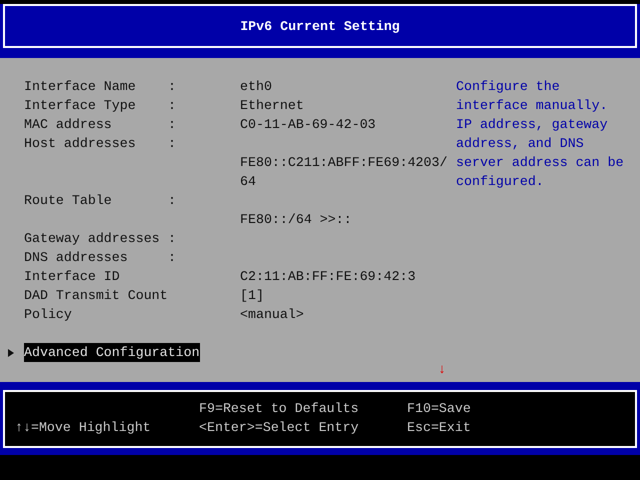 The image size is (640, 480). What do you see at coordinates (442, 370) in the screenshot?
I see `scroll-arrow: ↓` at bounding box center [442, 370].